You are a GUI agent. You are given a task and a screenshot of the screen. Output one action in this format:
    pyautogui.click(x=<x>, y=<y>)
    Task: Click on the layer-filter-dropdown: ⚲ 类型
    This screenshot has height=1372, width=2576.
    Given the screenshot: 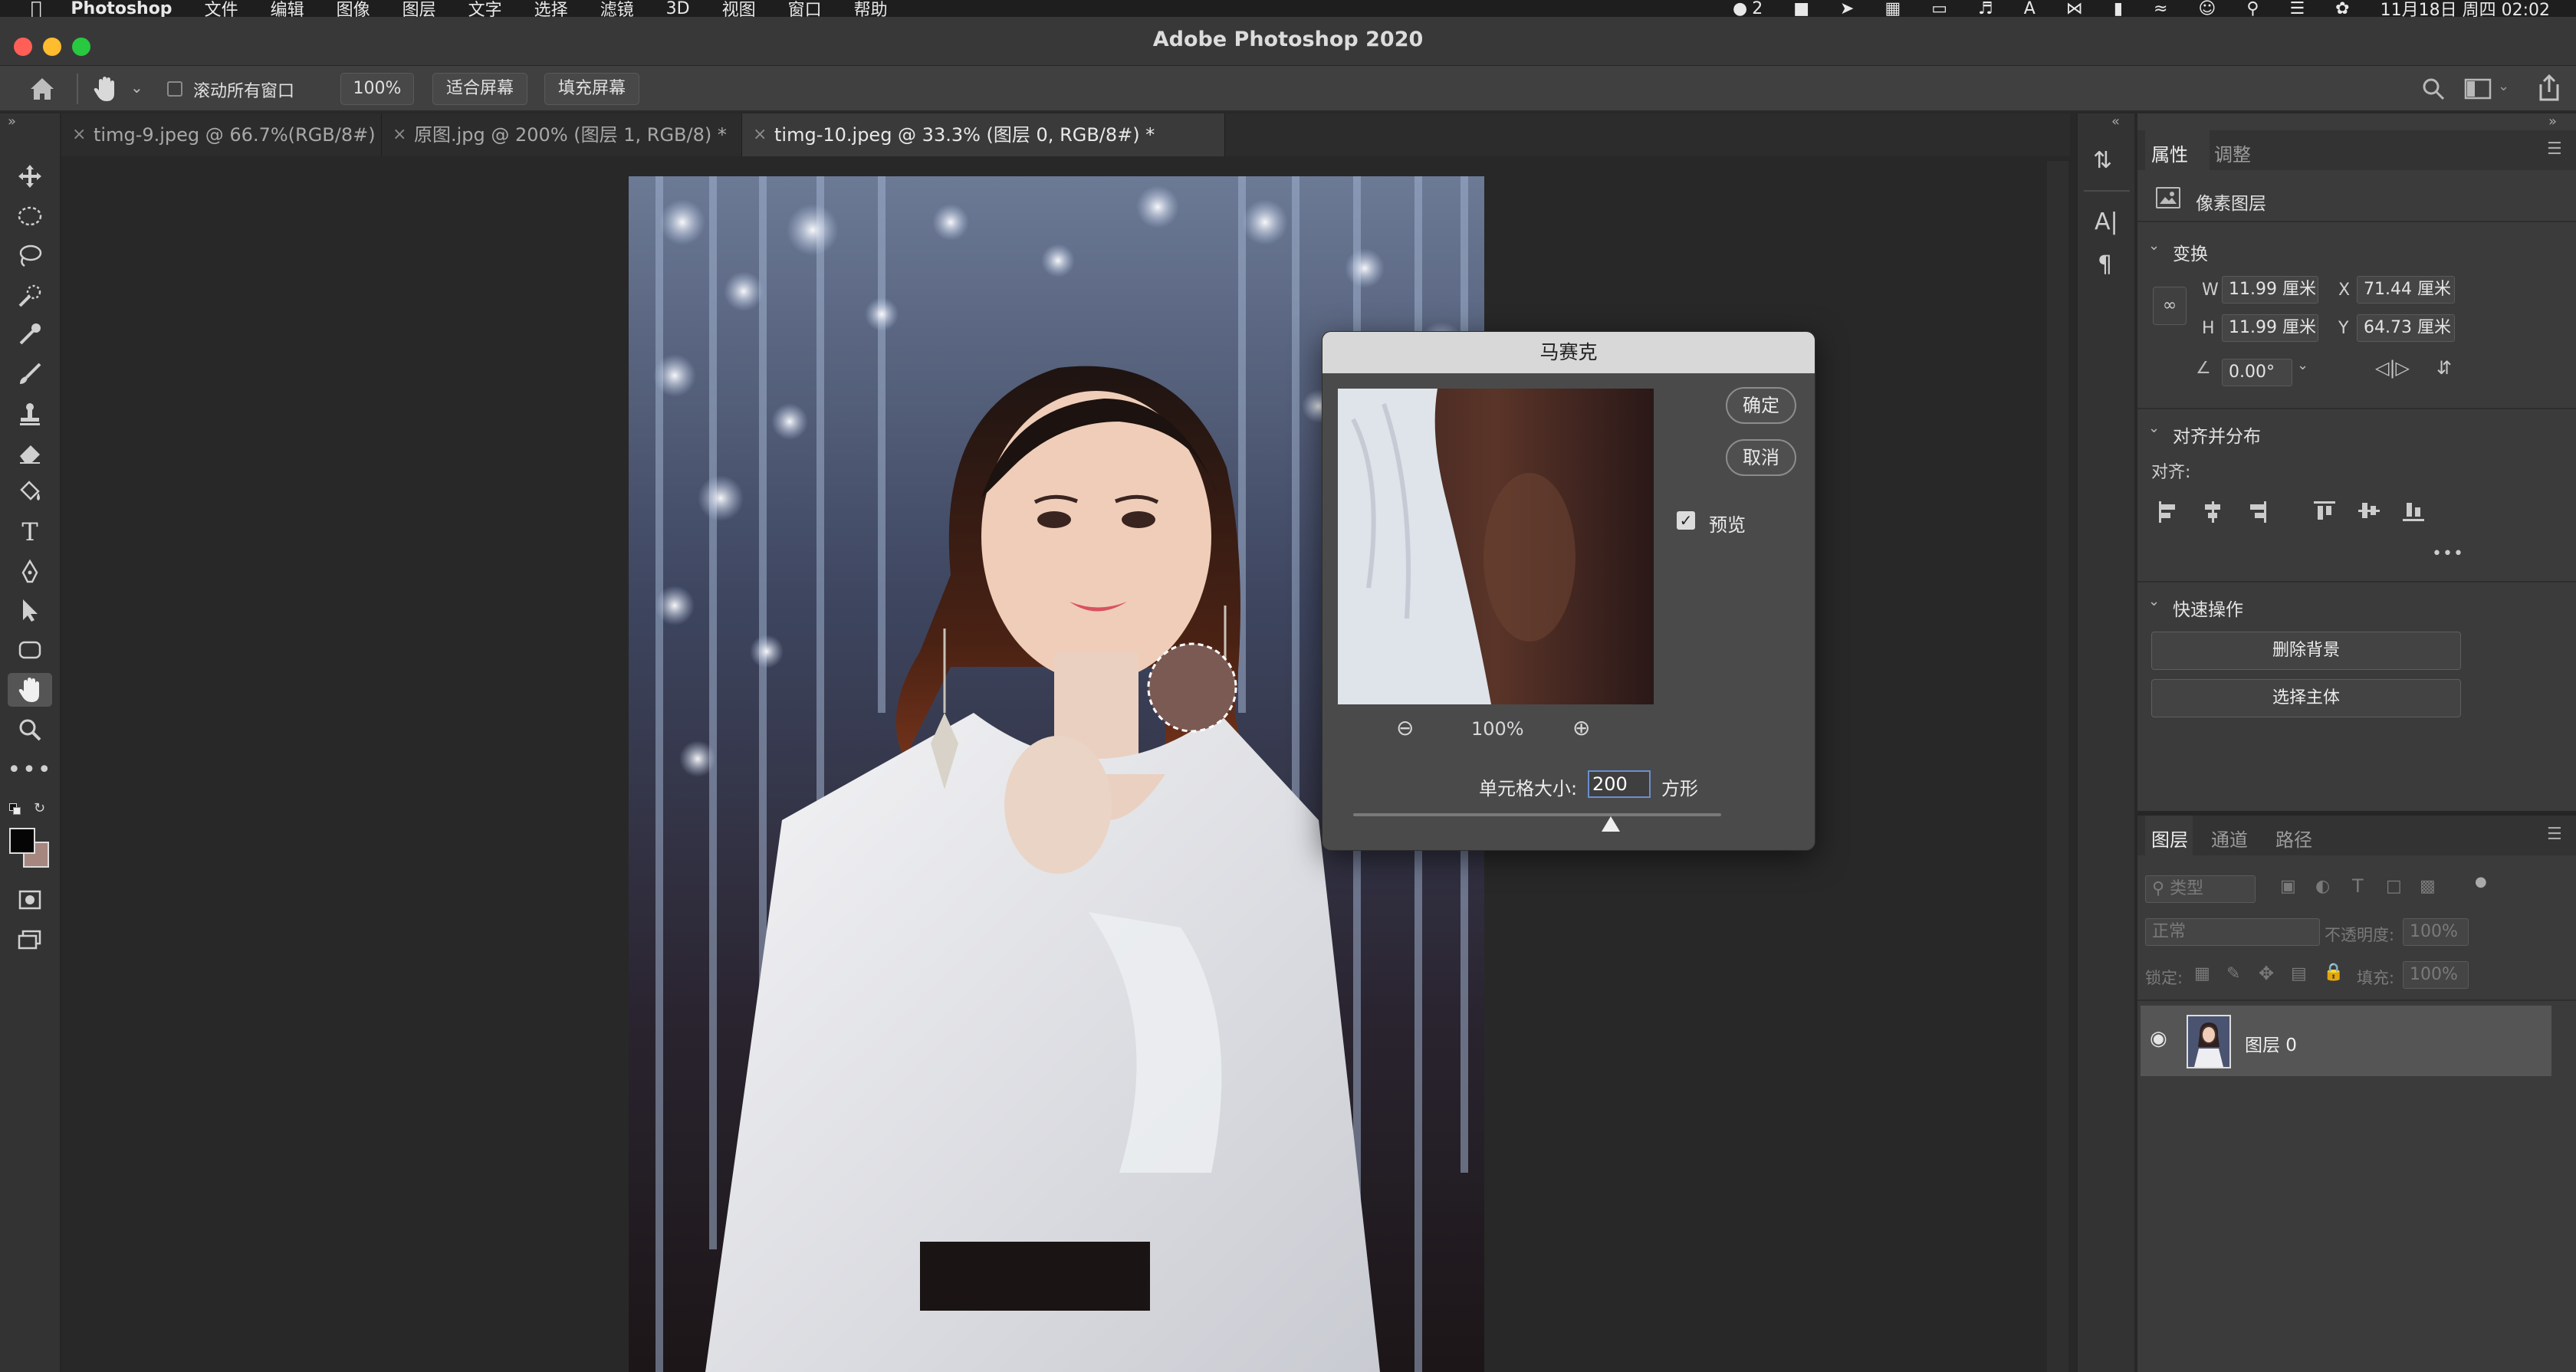 What is the action you would take?
    pyautogui.click(x=2201, y=889)
    